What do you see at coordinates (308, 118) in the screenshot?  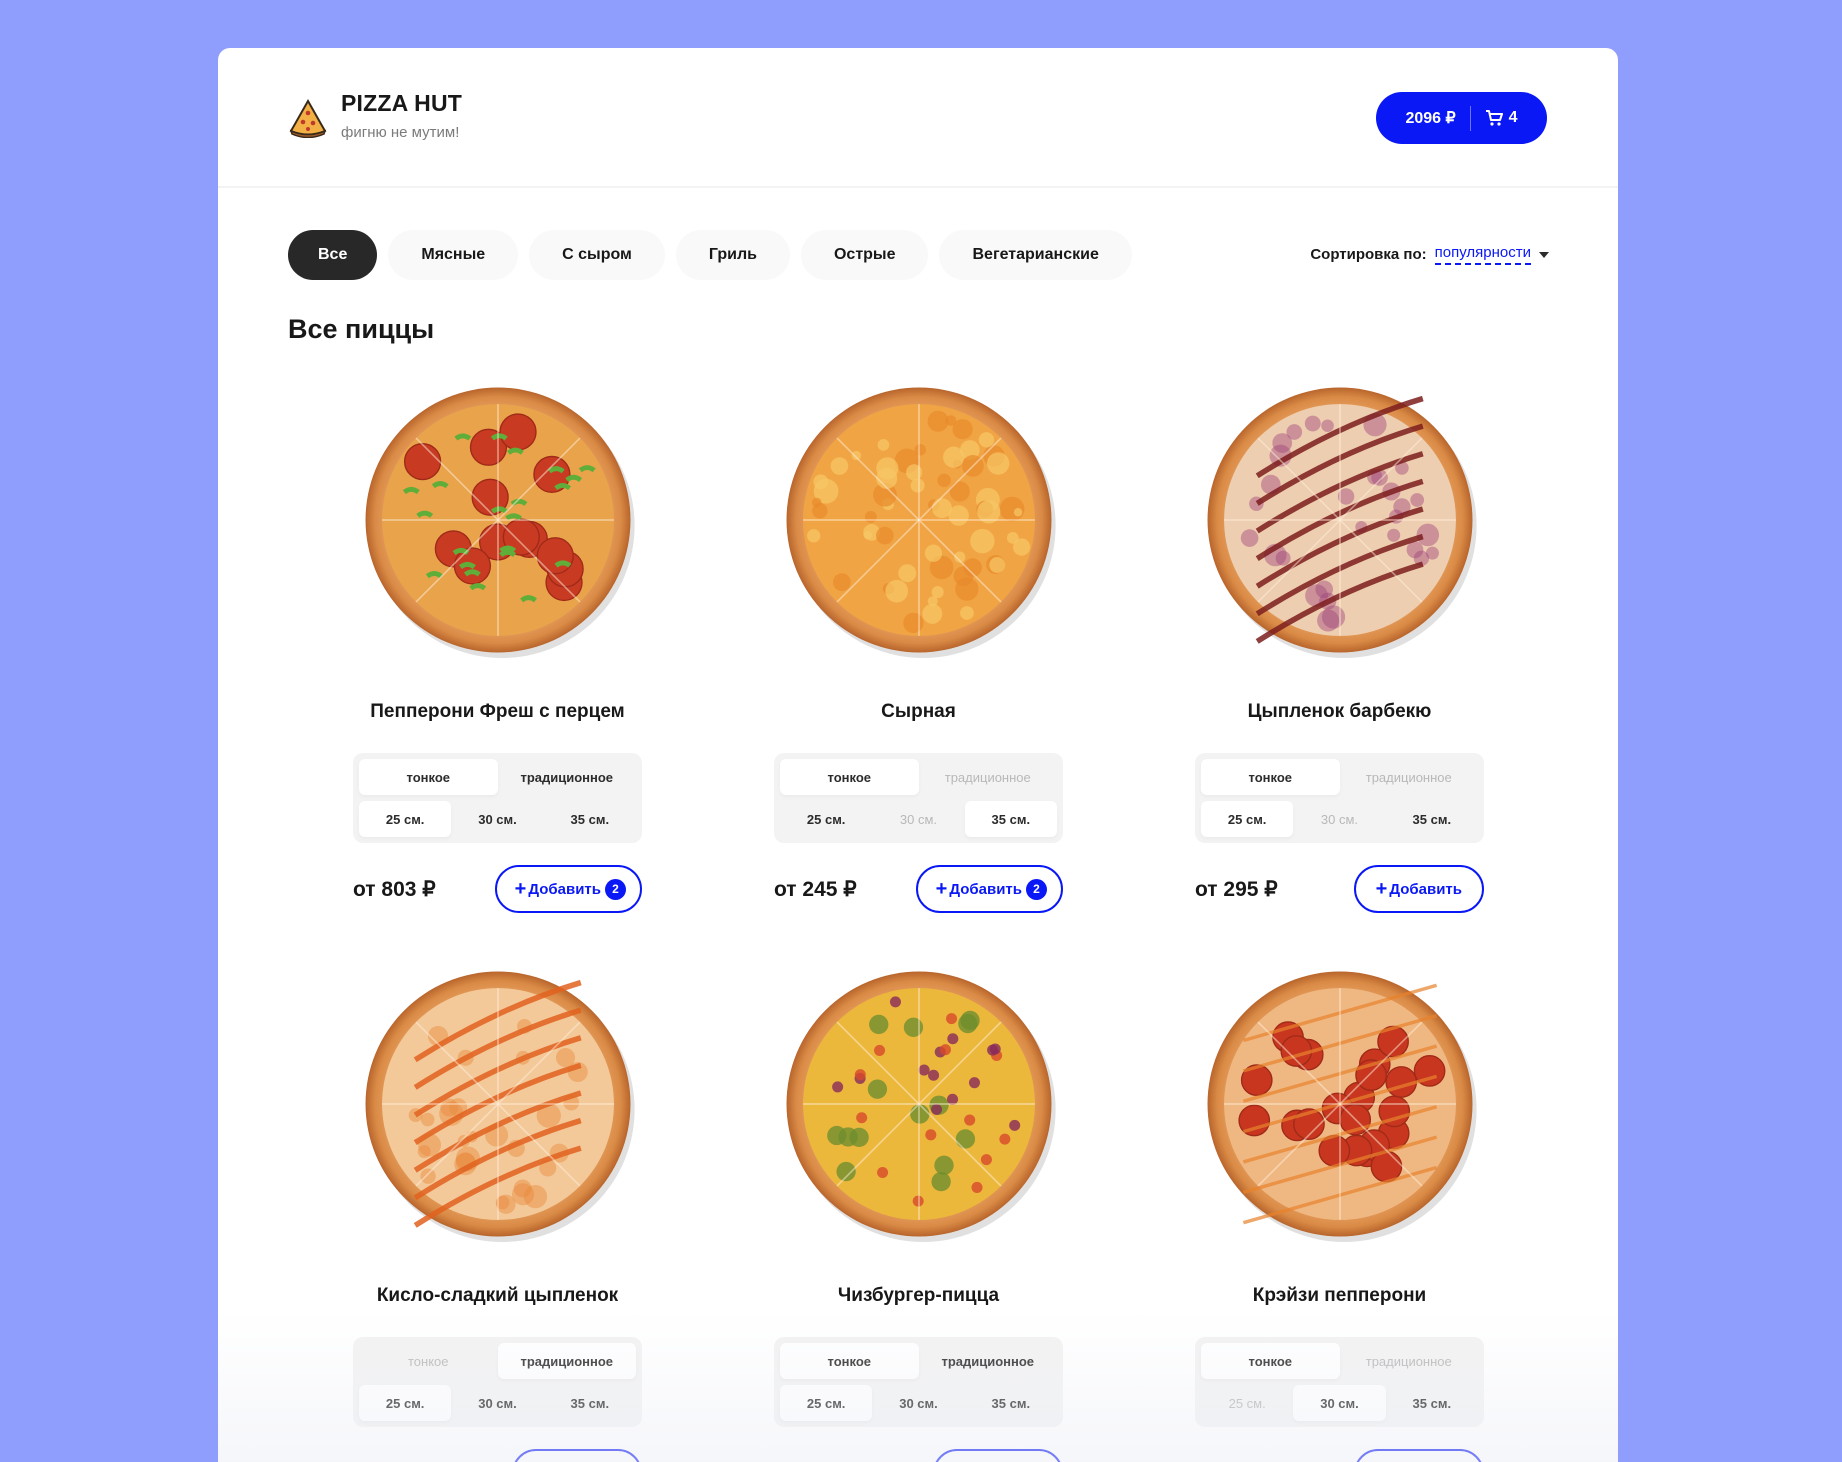 I see `pizza-logo-icon` at bounding box center [308, 118].